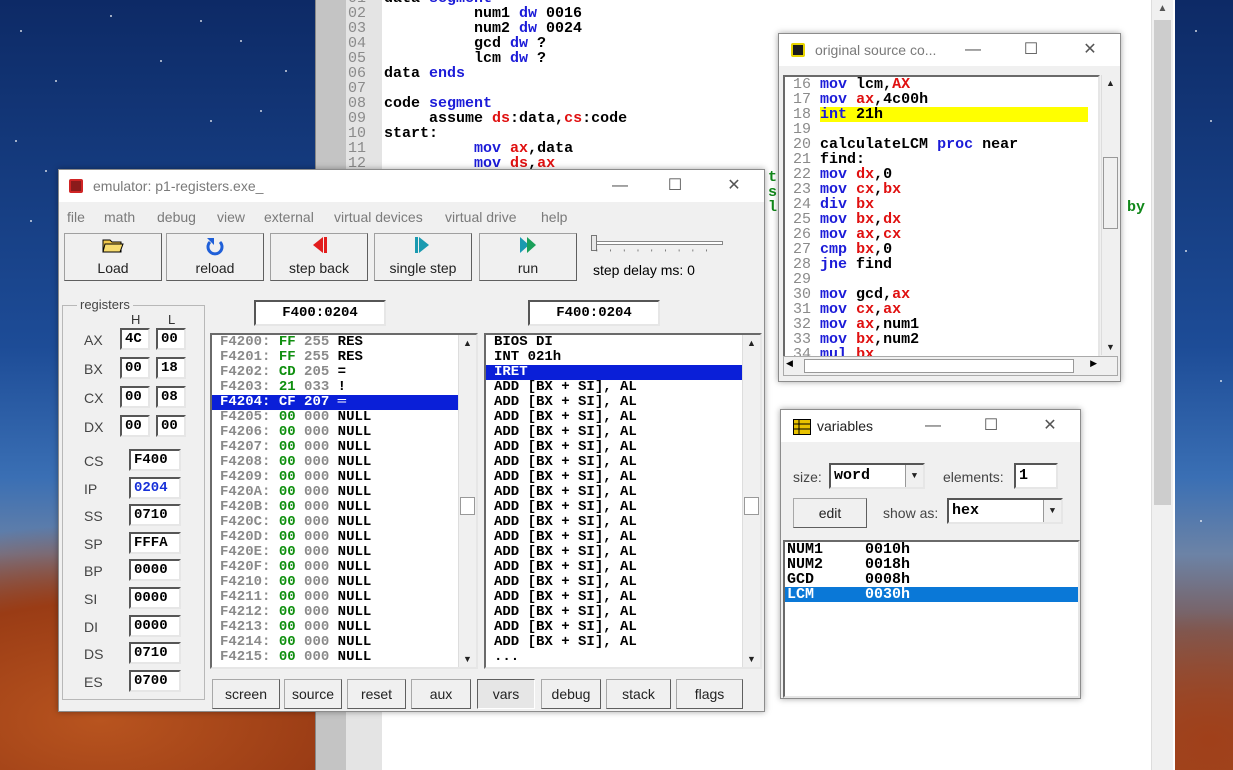 The image size is (1233, 770). What do you see at coordinates (554, 217) in the screenshot?
I see `menu-help: help` at bounding box center [554, 217].